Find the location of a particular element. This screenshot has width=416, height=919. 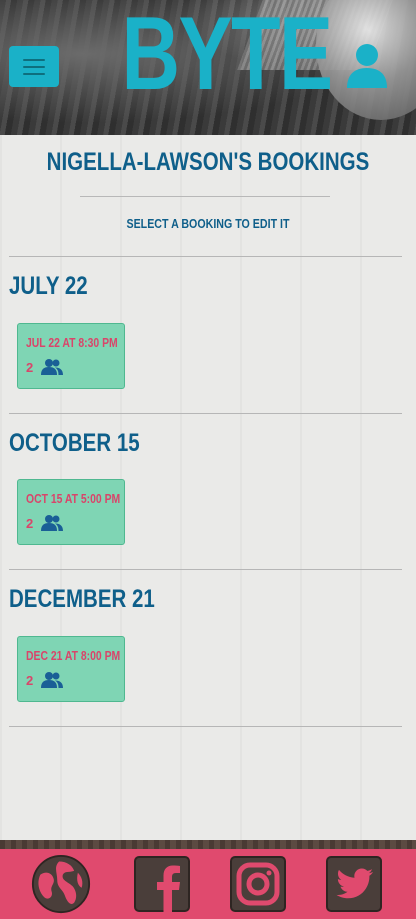

byte-logo: BYTE is located at coordinates (227, 57).